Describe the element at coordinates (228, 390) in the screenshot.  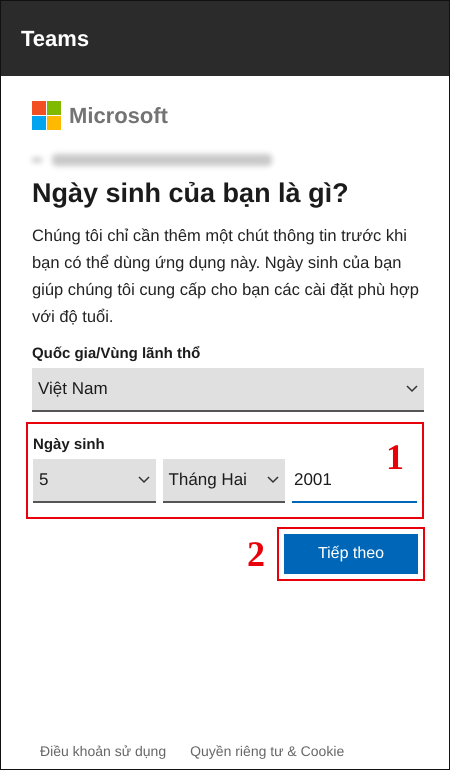
I see `country-select: Việt Nam` at that location.